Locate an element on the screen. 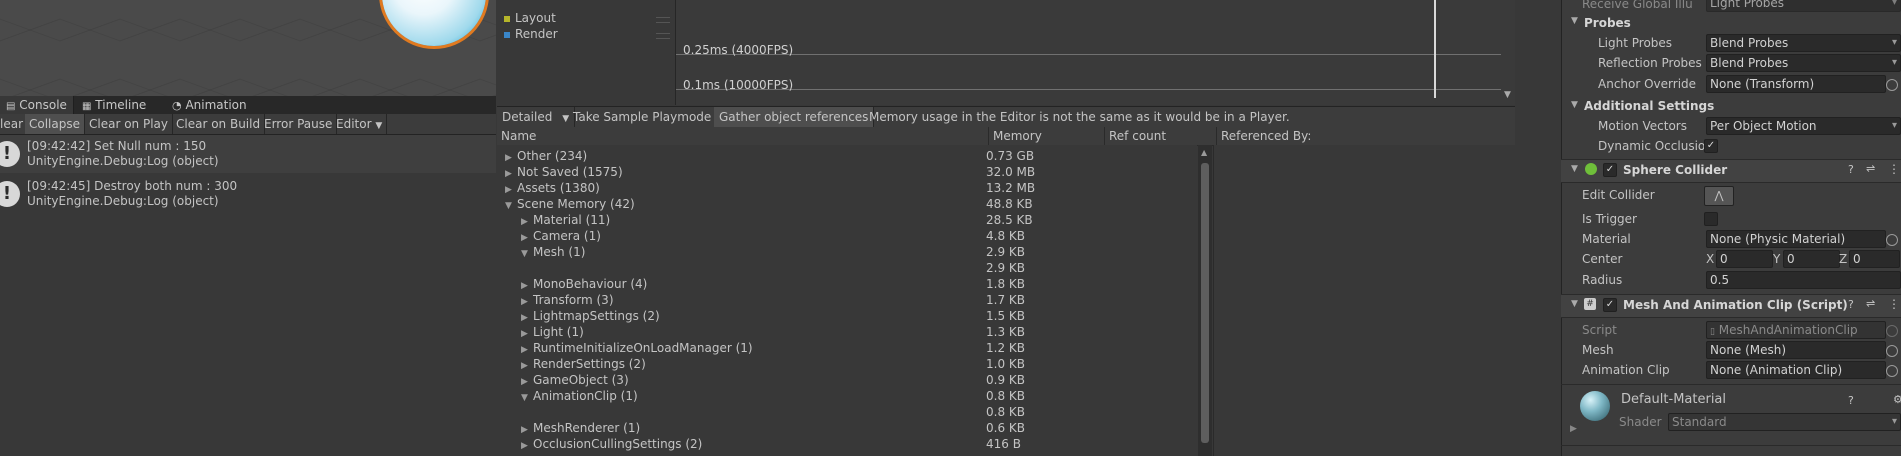  editor-dropdown-label: Editor is located at coordinates (354, 124).